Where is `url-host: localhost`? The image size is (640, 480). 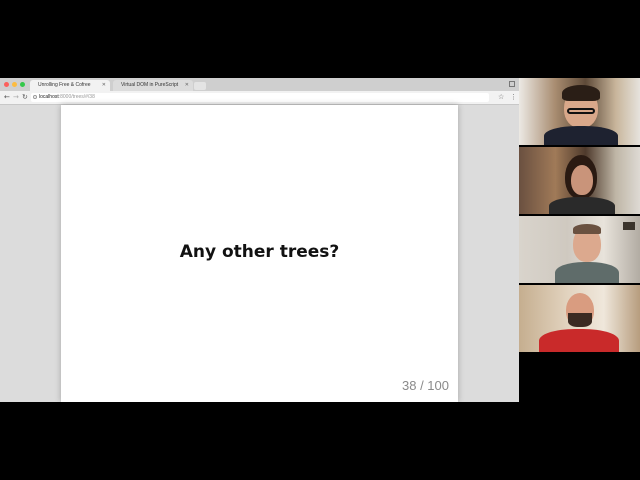
url-host: localhost is located at coordinates (49, 97).